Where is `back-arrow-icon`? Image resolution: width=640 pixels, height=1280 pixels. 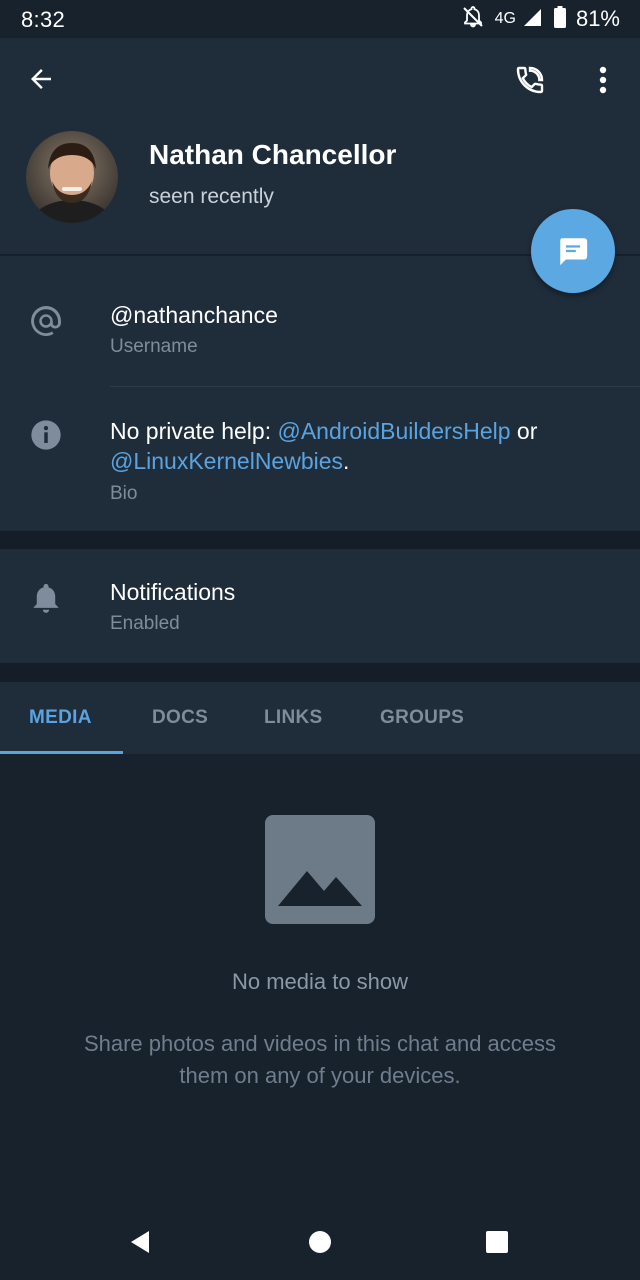 back-arrow-icon is located at coordinates (41, 79).